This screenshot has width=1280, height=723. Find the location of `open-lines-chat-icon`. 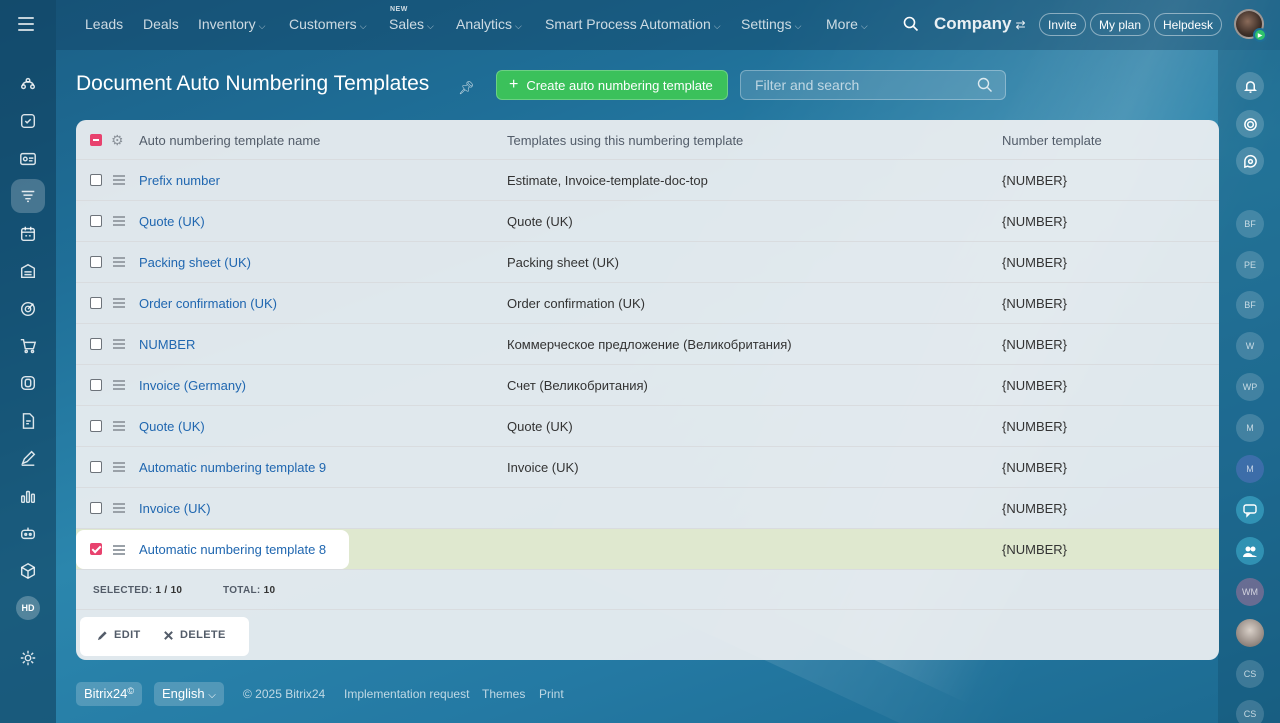

open-lines-chat-icon is located at coordinates (1250, 510).